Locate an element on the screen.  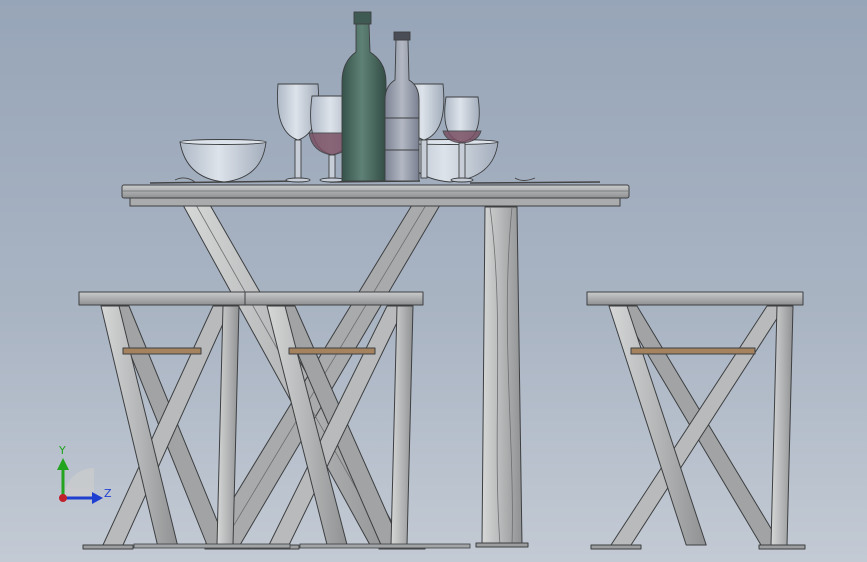
table-top is located at coordinates (375, 195).